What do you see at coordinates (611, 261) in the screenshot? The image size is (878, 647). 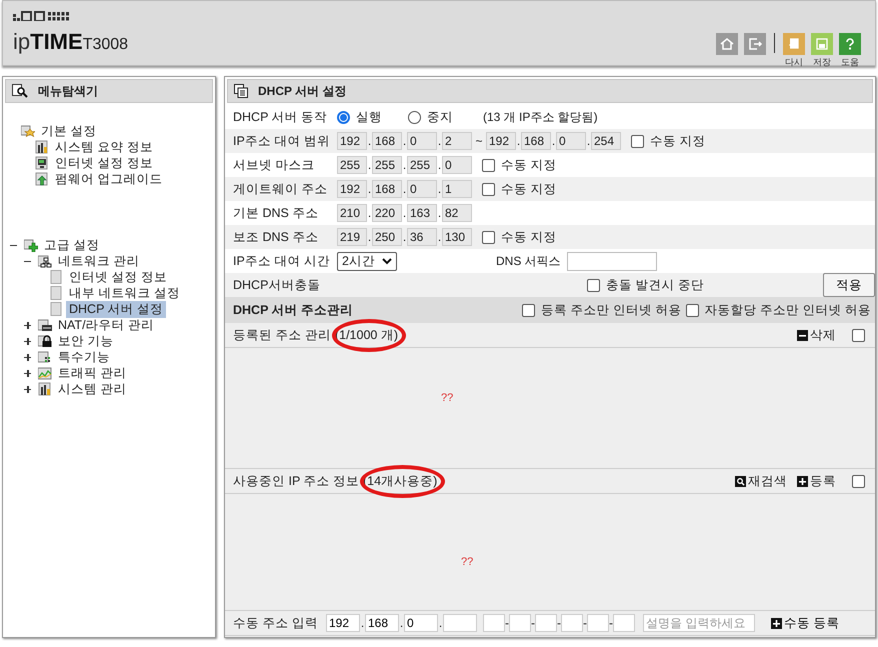 I see `dns-suffix-field` at bounding box center [611, 261].